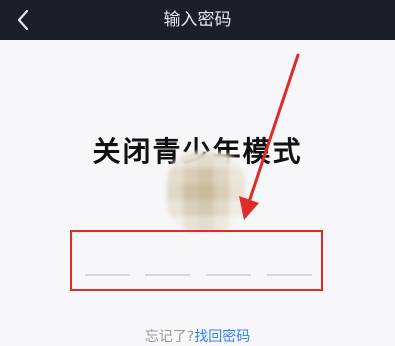 The height and width of the screenshot is (346, 395). What do you see at coordinates (206, 192) in the screenshot?
I see `mosaic-blur-overlay` at bounding box center [206, 192].